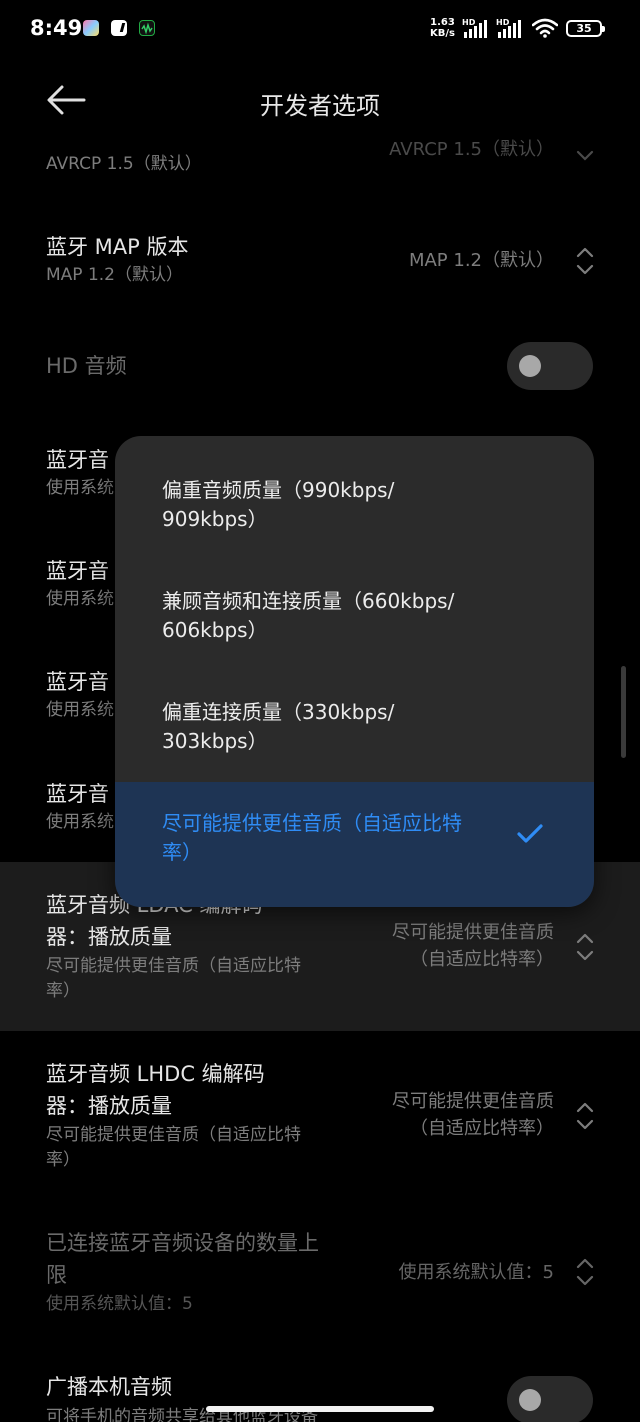 The height and width of the screenshot is (1422, 640). I want to click on setting-title: 限, so click(56, 1275).